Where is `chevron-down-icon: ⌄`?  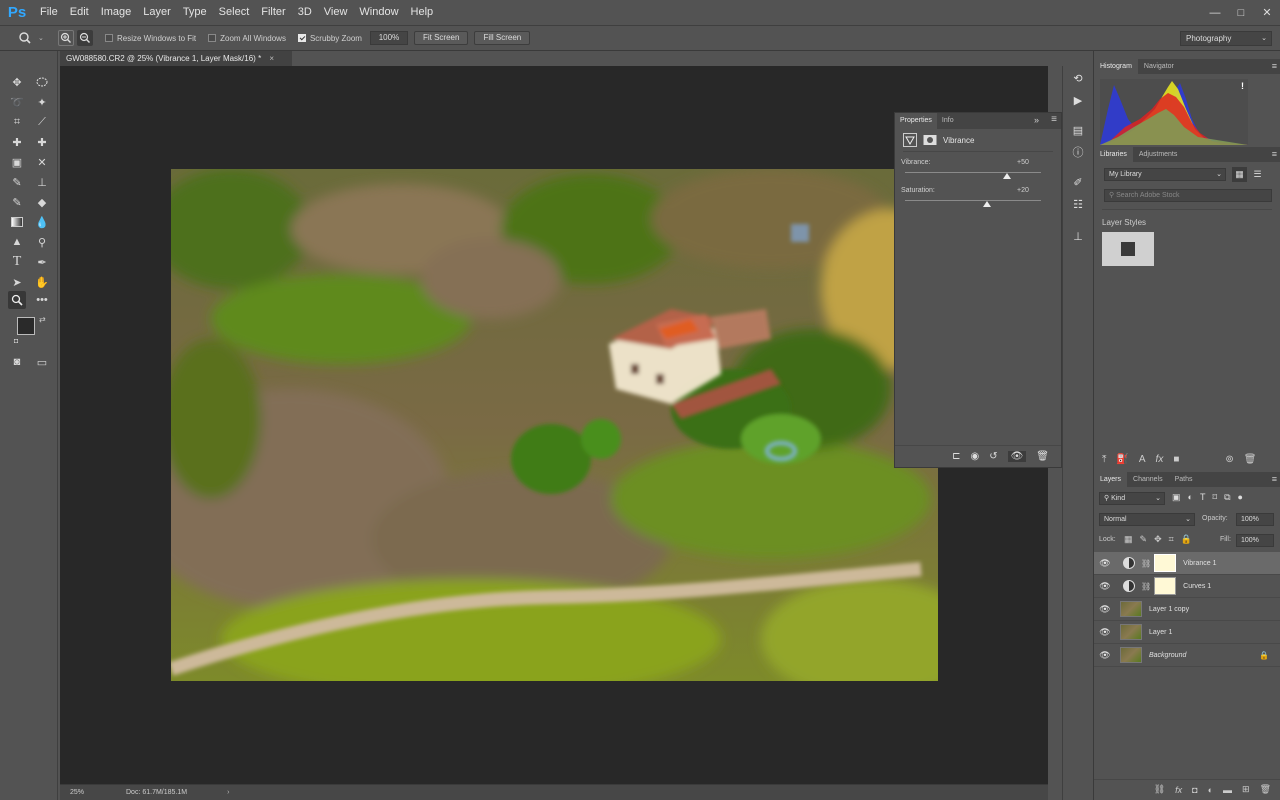
chevron-down-icon: ⌄ is located at coordinates (42, 38).